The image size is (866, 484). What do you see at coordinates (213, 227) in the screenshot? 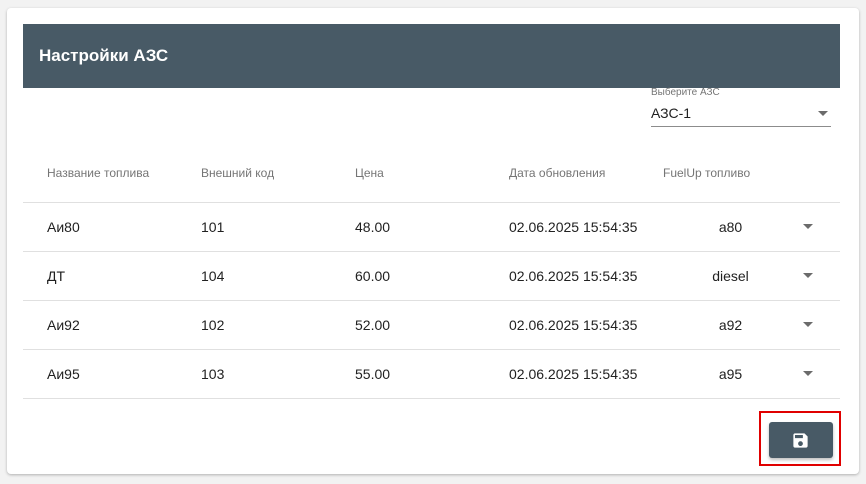
I see `cell-external-code: 101` at bounding box center [213, 227].